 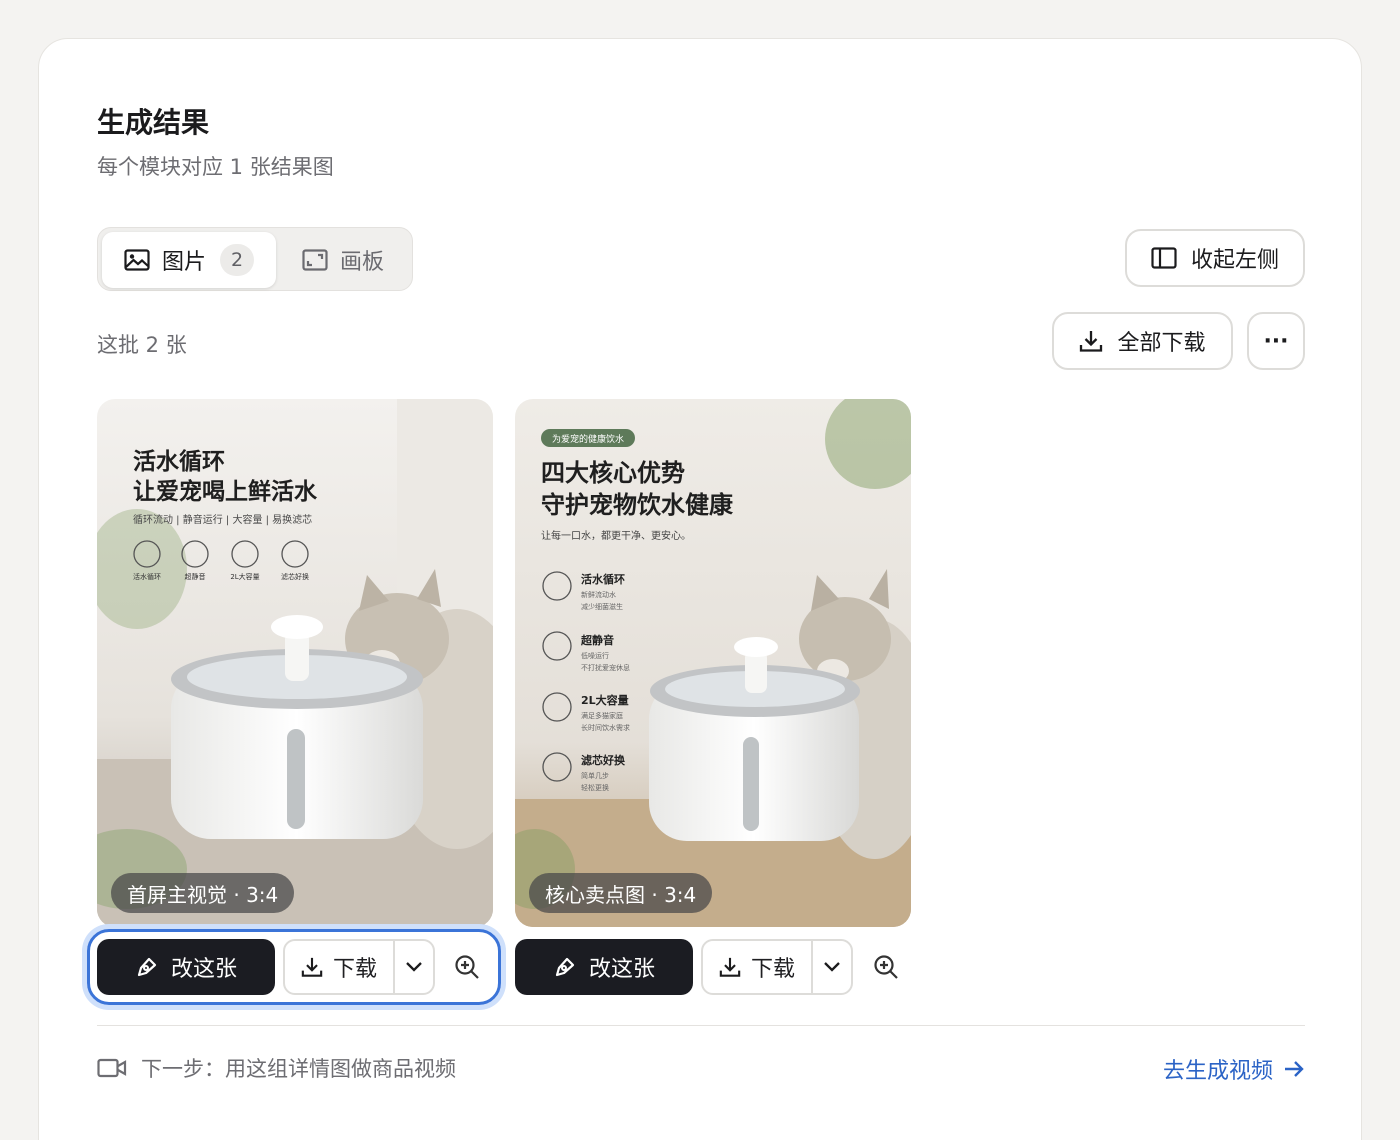 What do you see at coordinates (147, 576) in the screenshot?
I see `card1-feature-1: 活水循环` at bounding box center [147, 576].